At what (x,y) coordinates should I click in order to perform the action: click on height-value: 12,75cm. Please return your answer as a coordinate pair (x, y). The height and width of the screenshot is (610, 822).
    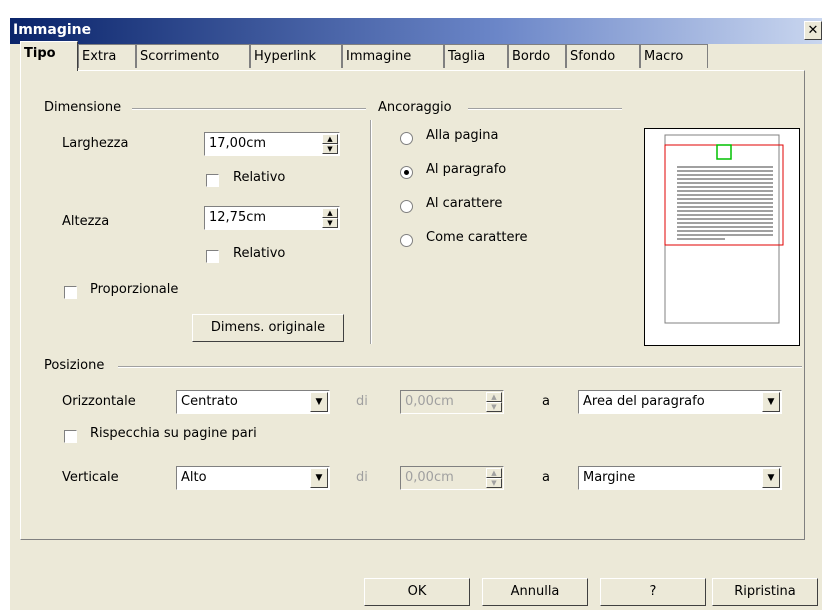
    Looking at the image, I should click on (238, 217).